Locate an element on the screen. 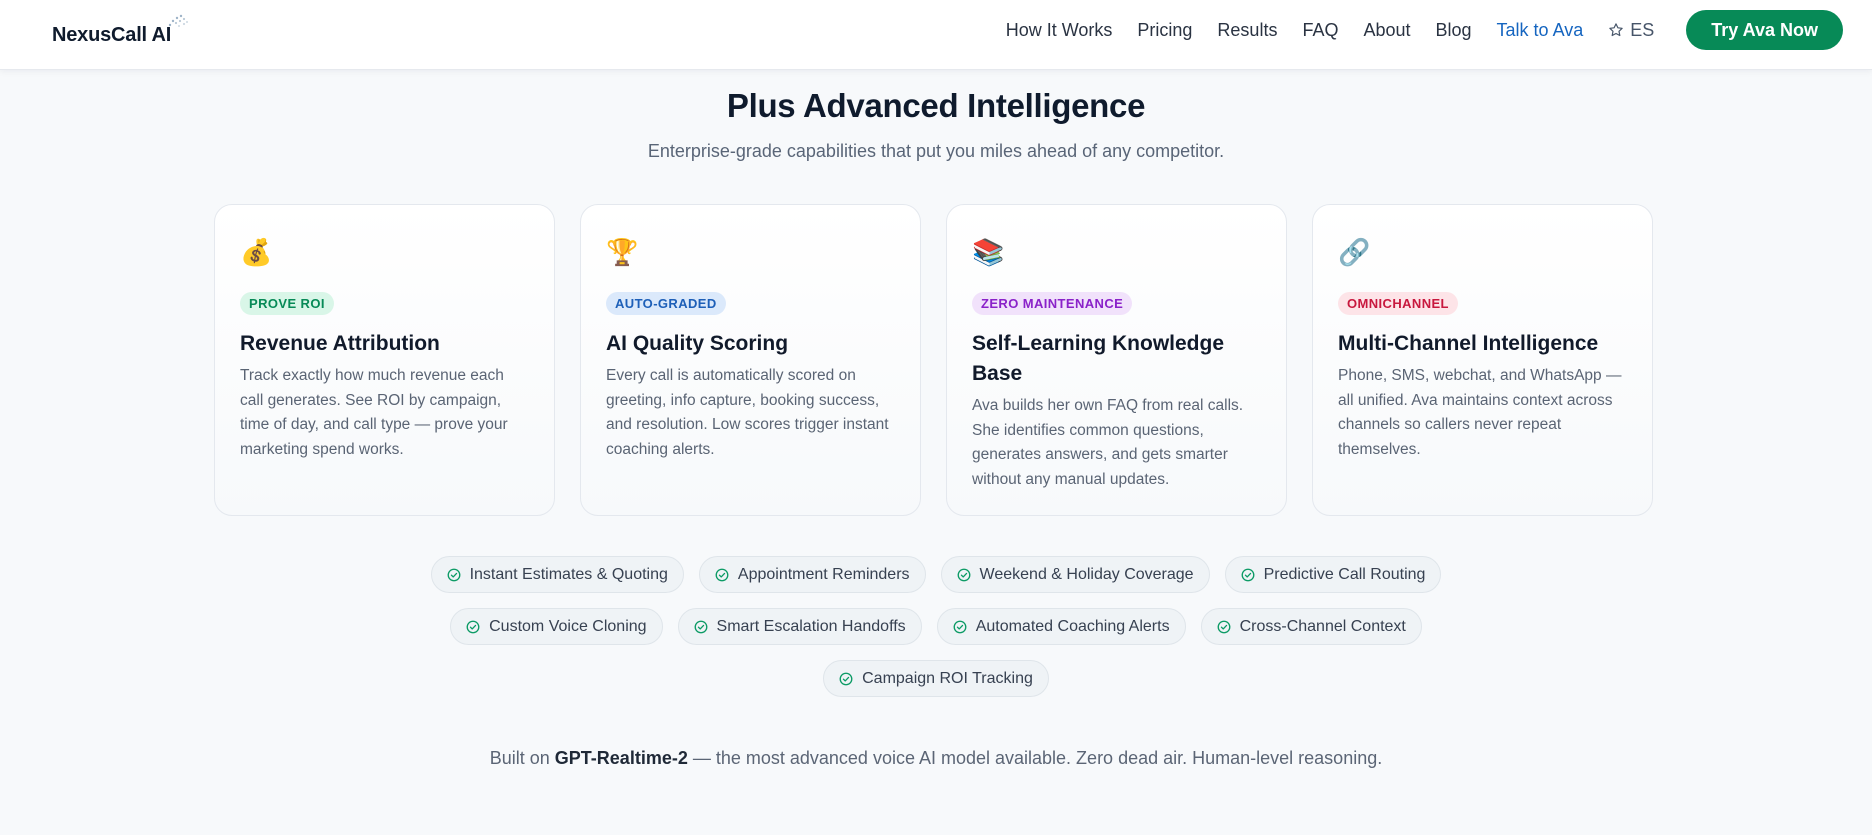  language-toggle: ES is located at coordinates (1631, 30).